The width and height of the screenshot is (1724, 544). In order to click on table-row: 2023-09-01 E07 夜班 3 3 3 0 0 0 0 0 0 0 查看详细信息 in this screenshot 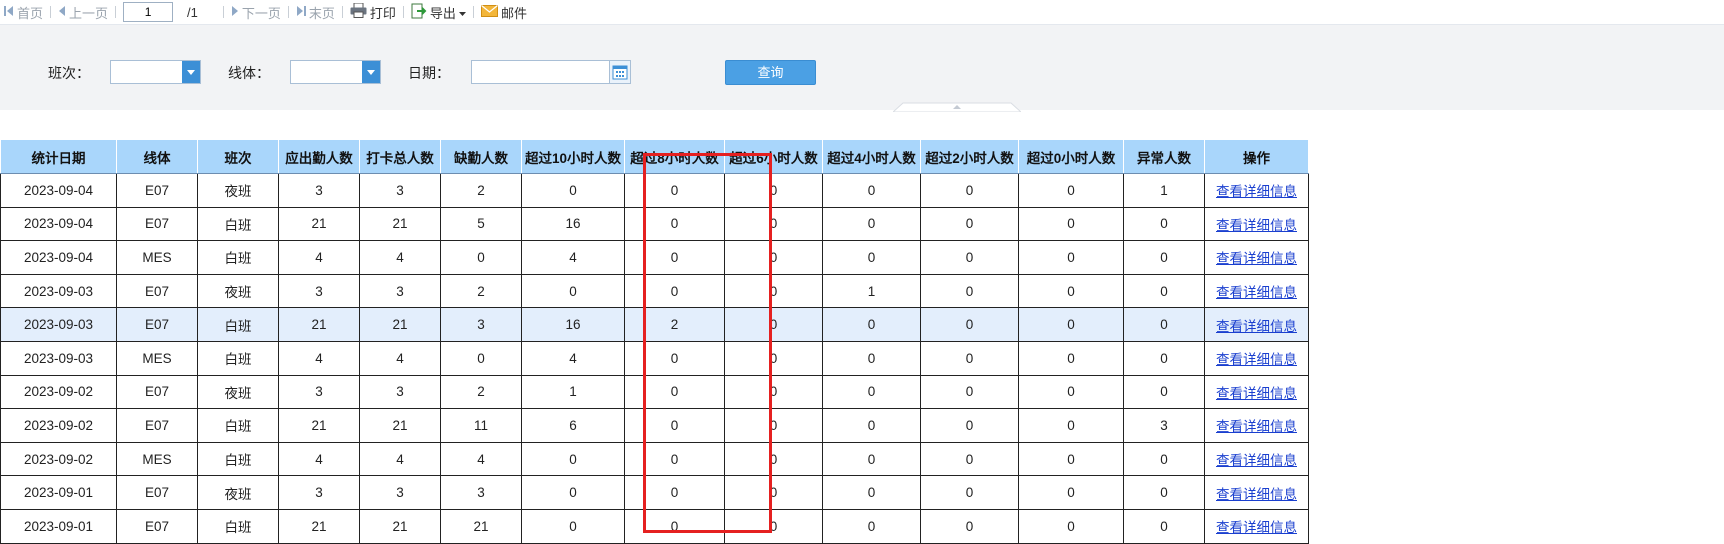, I will do `click(654, 492)`.